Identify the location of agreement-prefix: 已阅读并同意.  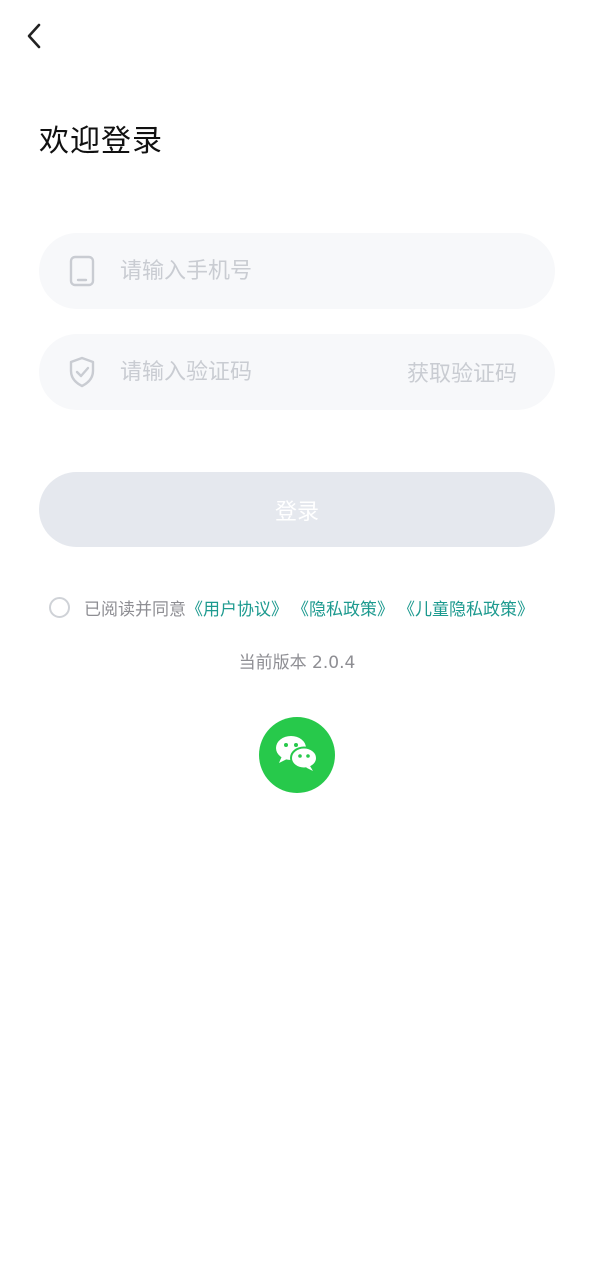
(135, 609).